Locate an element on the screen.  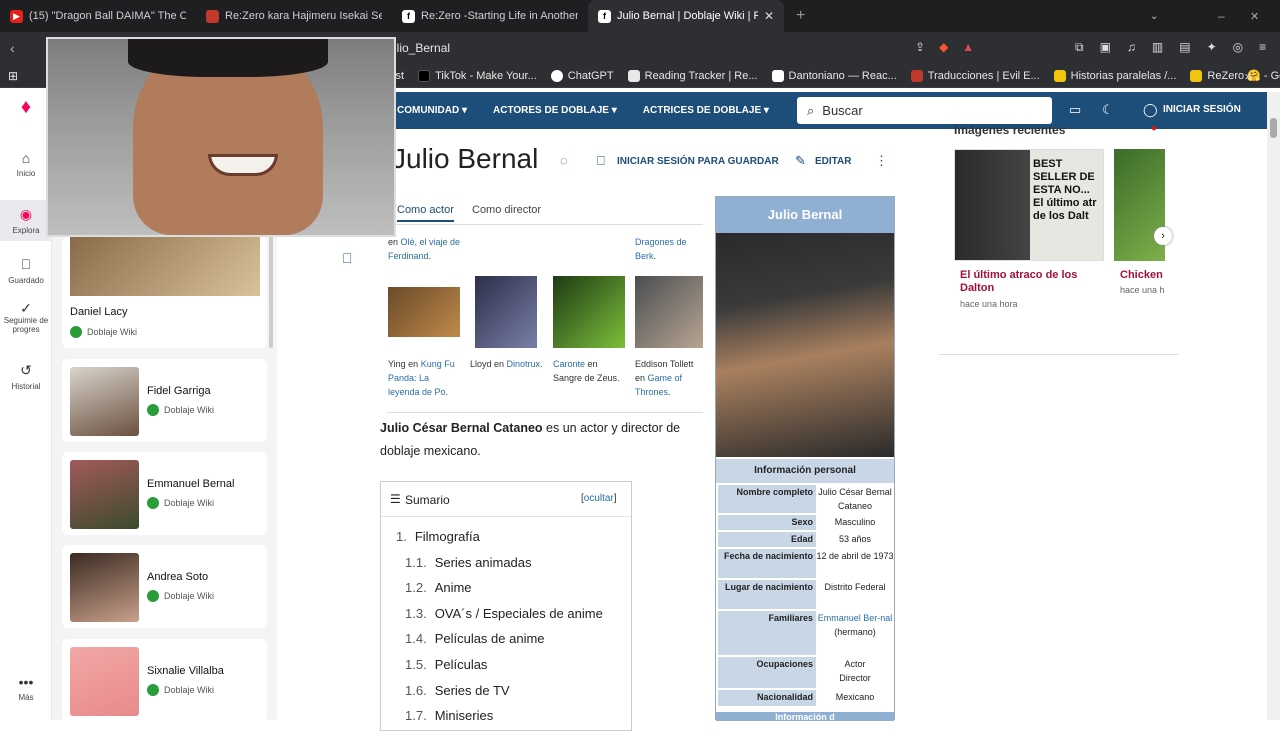
rail-inicio: ⌂ Inicio is located at coordinates (26, 164).